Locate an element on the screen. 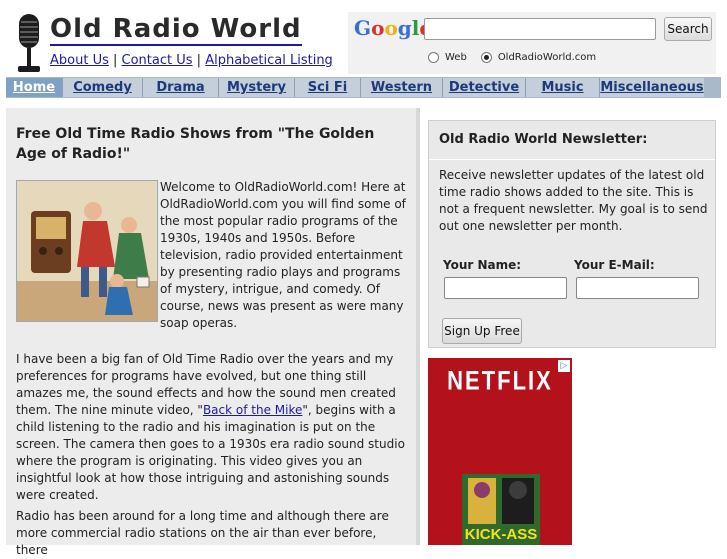 This screenshot has height=559, width=727. newsletter-divider is located at coordinates (572, 159).